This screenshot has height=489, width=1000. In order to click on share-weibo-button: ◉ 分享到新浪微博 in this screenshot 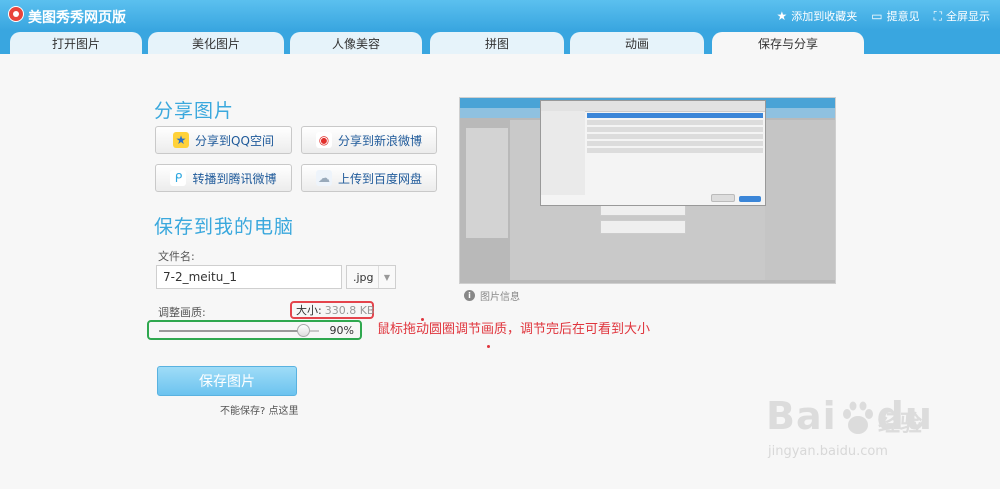, I will do `click(369, 140)`.